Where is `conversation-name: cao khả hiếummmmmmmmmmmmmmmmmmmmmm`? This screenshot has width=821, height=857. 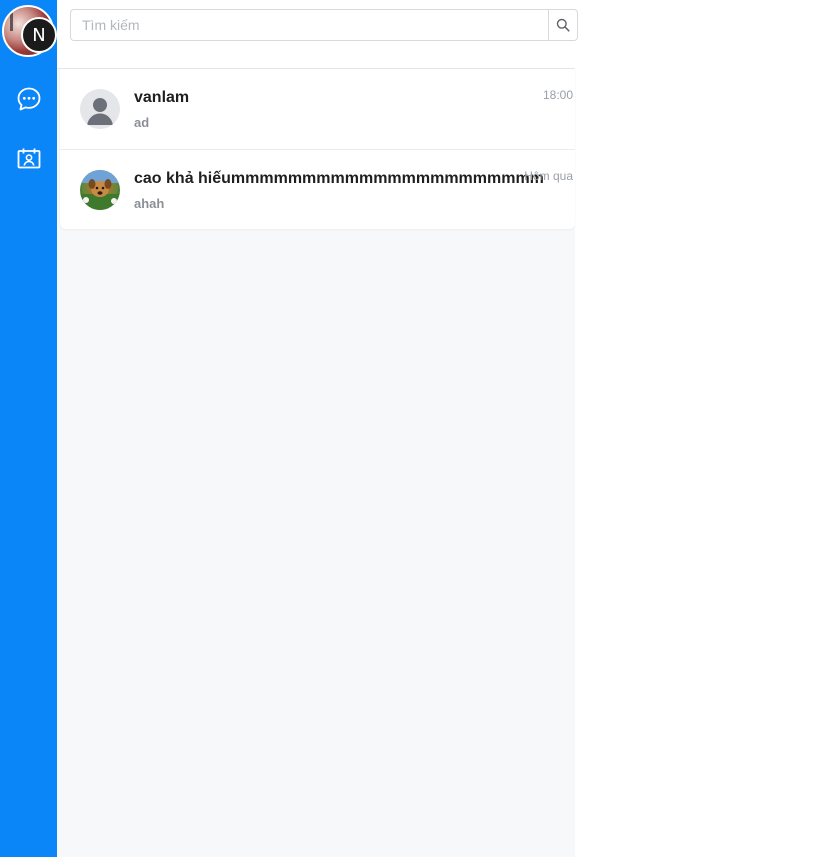
conversation-name: cao khả hiếummmmmmmmmmmmmmmmmmmmmm is located at coordinates (339, 178).